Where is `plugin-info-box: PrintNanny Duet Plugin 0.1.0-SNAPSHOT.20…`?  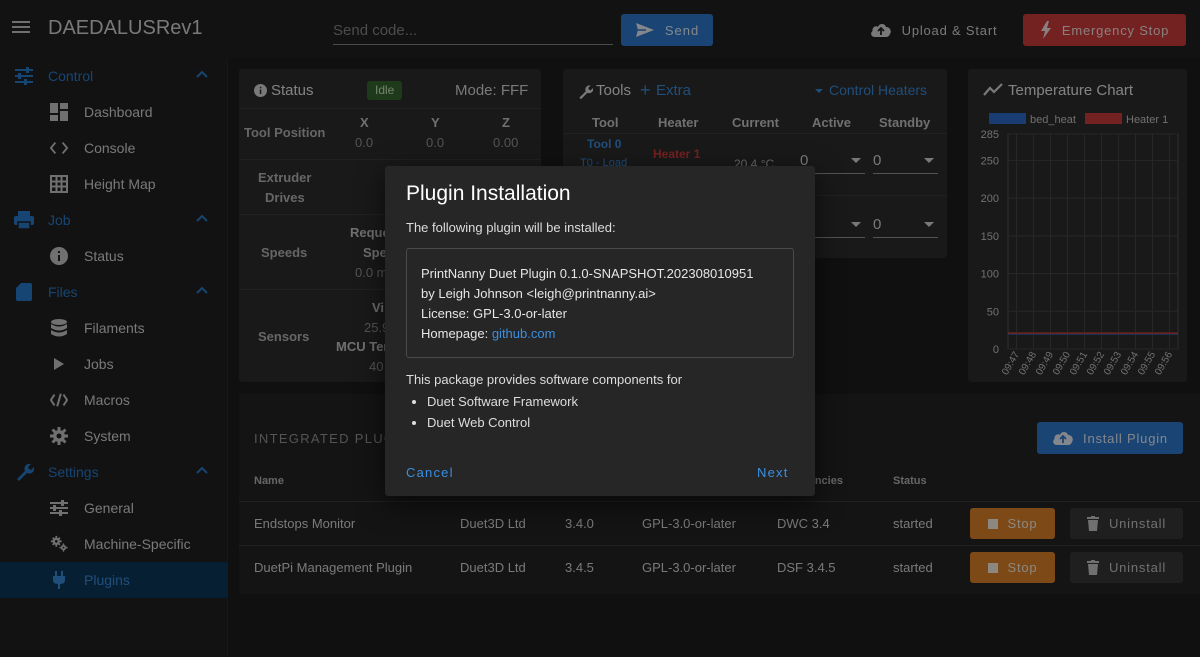 plugin-info-box: PrintNanny Duet Plugin 0.1.0-SNAPSHOT.20… is located at coordinates (600, 303).